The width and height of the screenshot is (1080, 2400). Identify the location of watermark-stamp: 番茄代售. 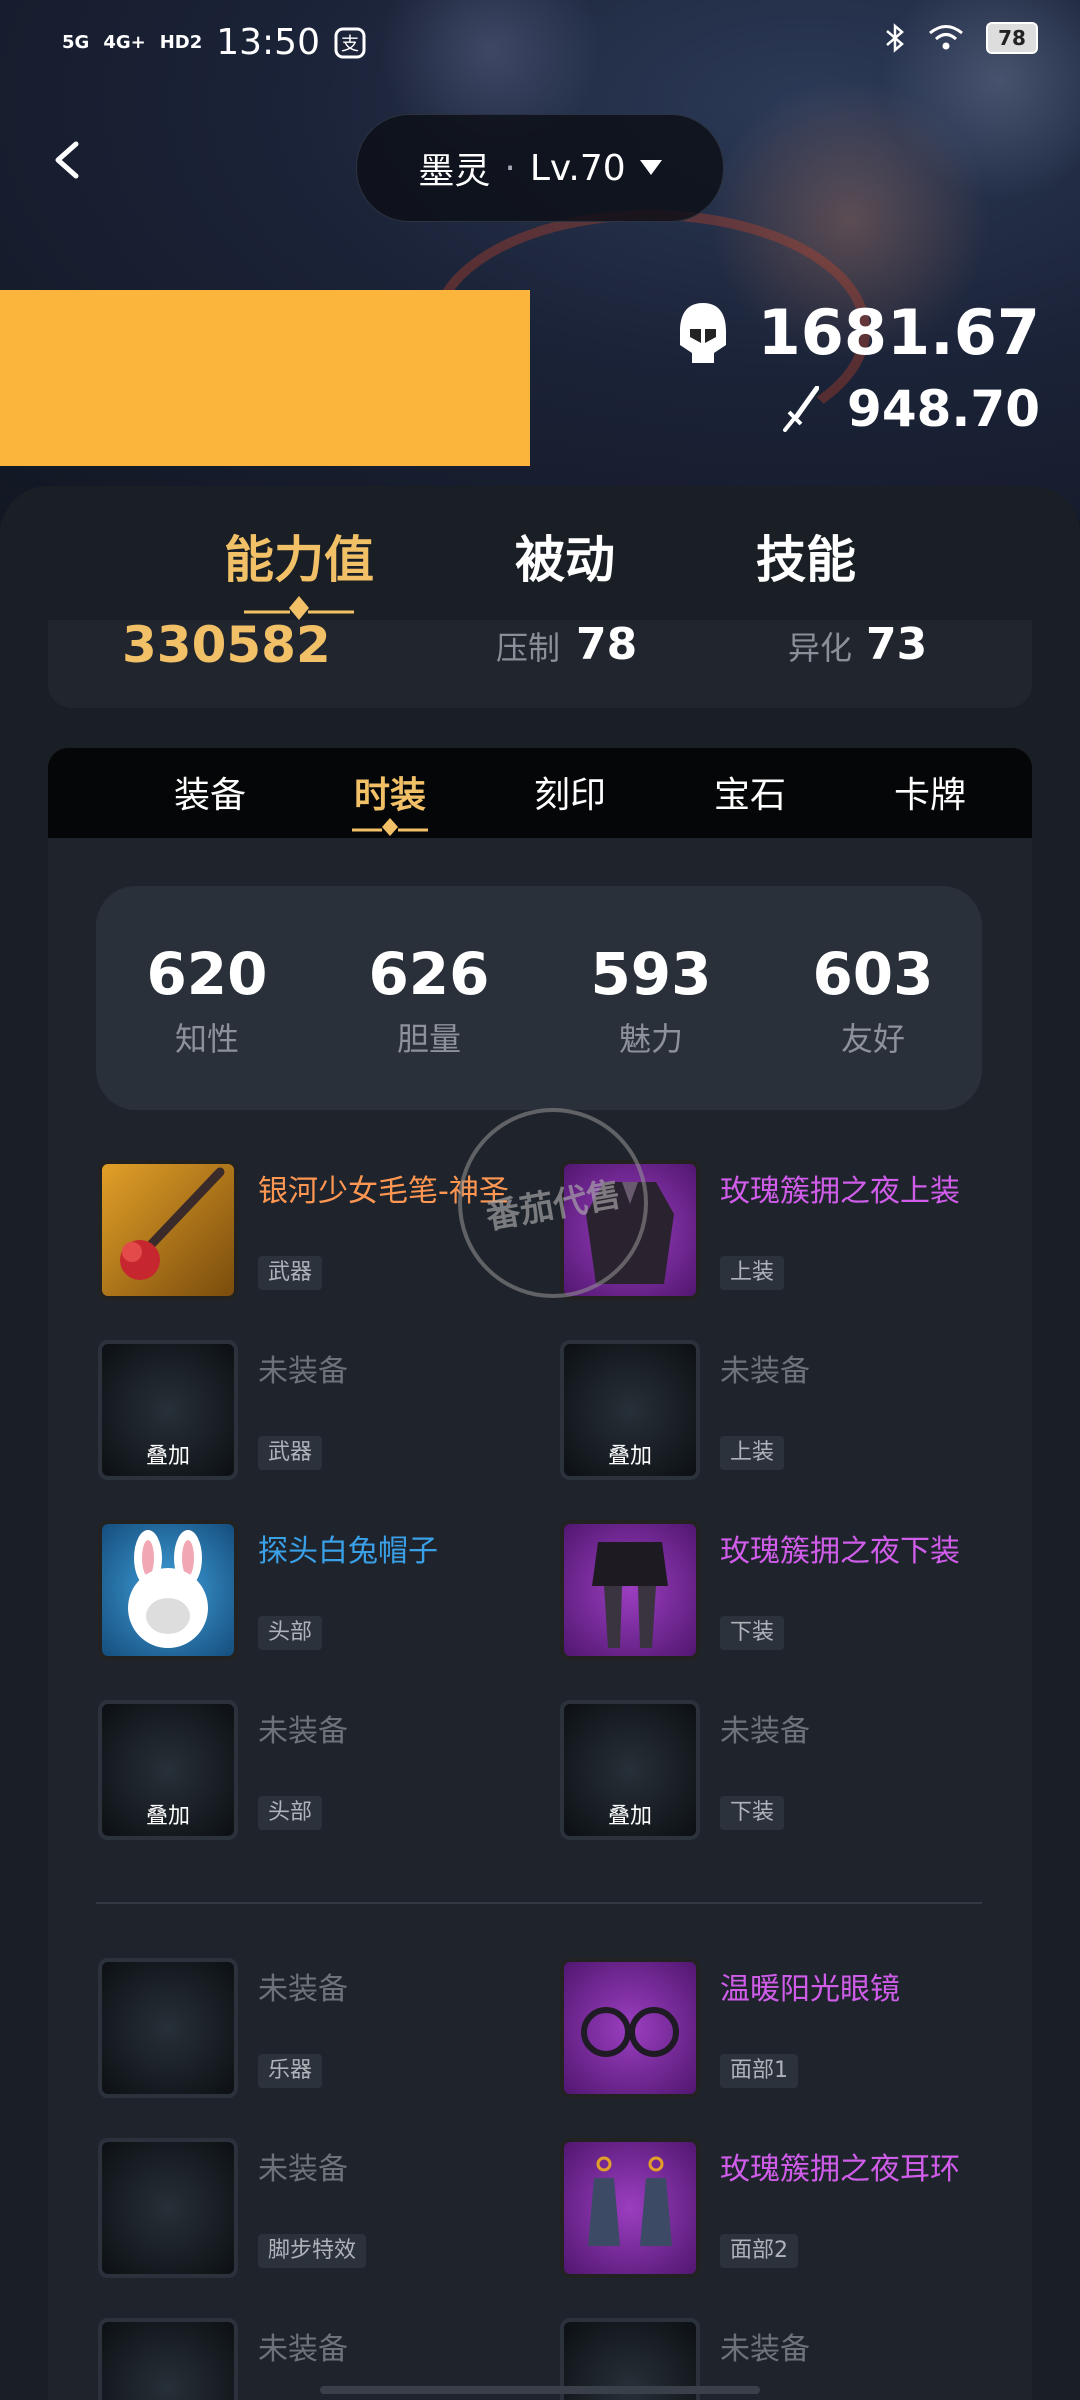
(553, 1203).